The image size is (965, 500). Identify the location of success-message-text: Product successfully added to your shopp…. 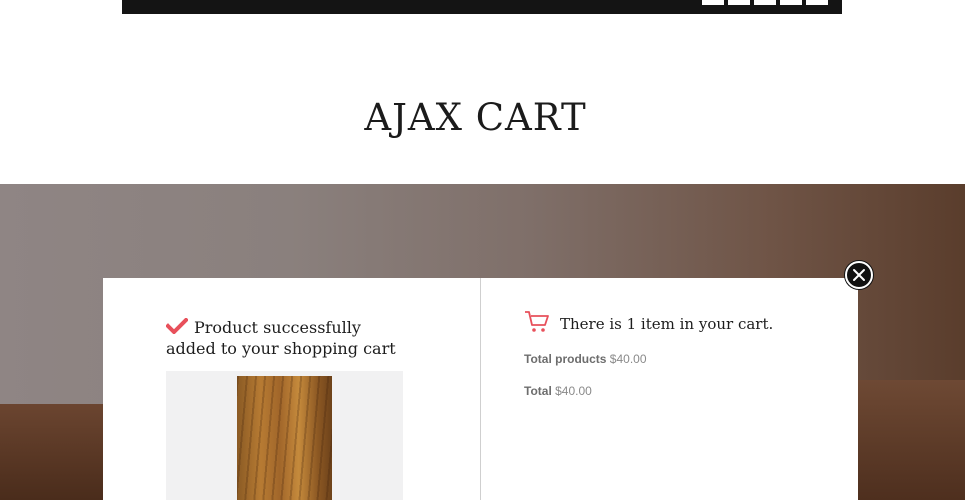
(281, 338).